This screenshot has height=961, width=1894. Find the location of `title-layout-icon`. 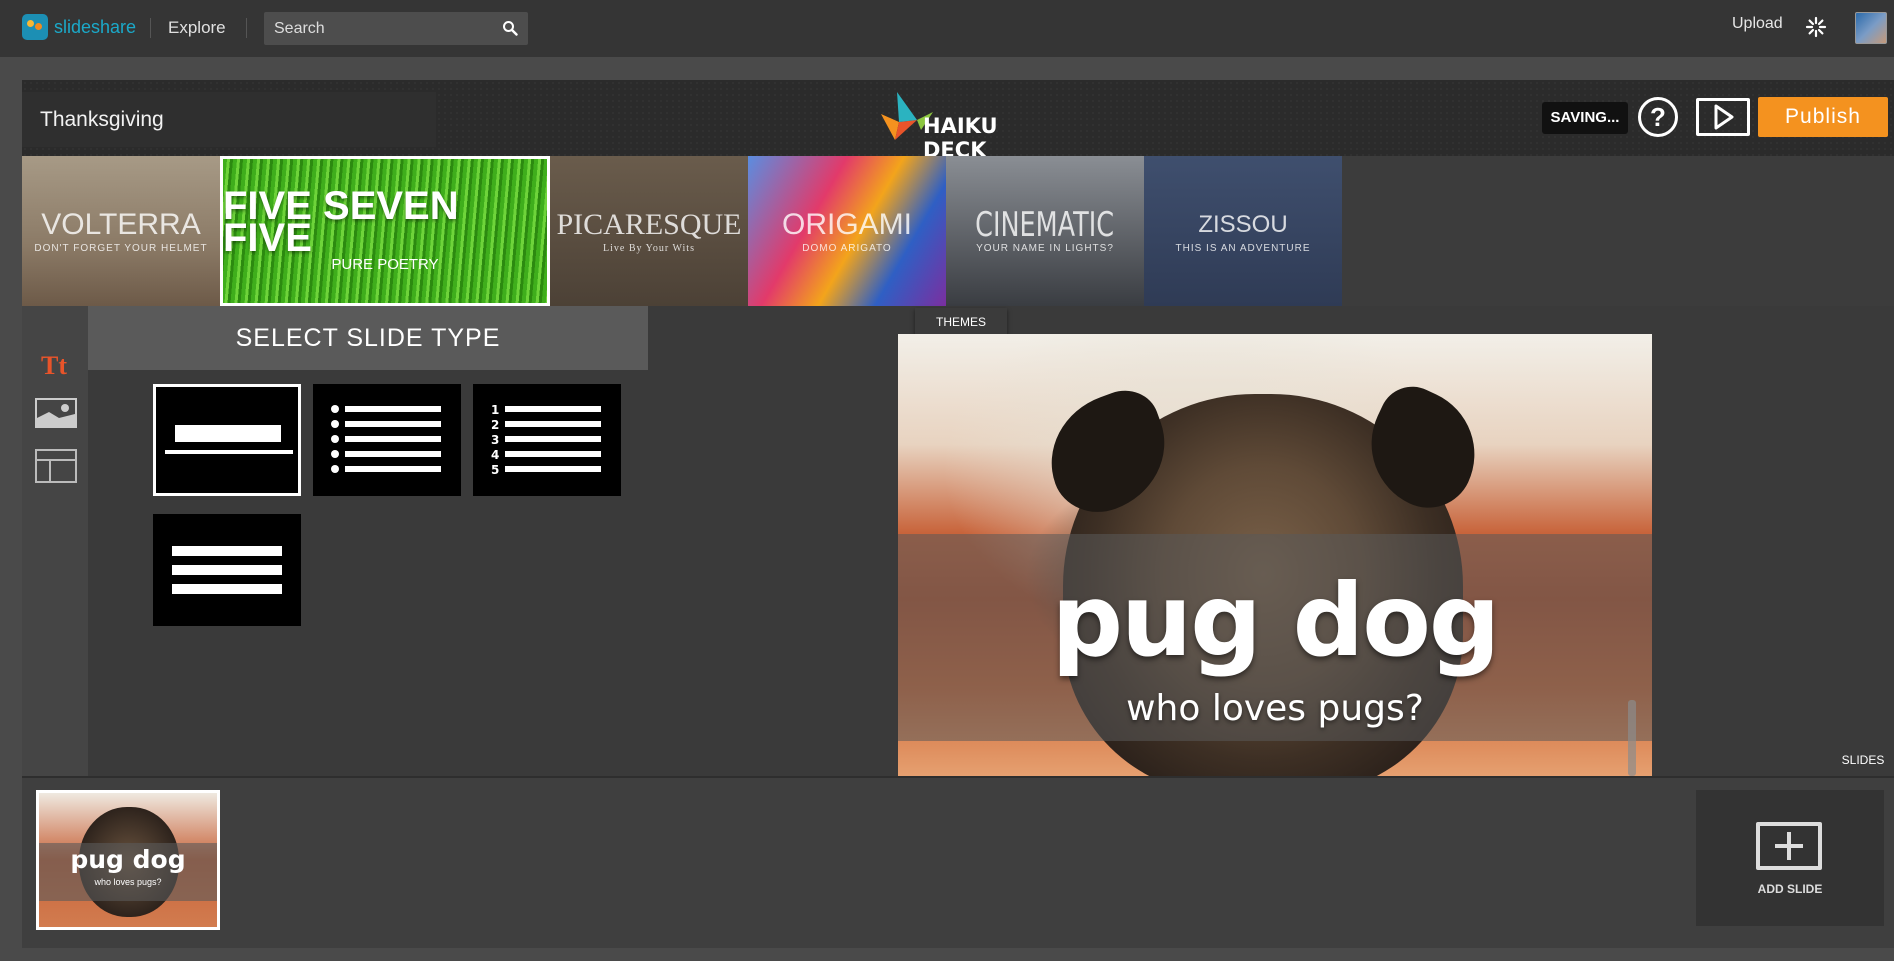

title-layout-icon is located at coordinates (229, 439).